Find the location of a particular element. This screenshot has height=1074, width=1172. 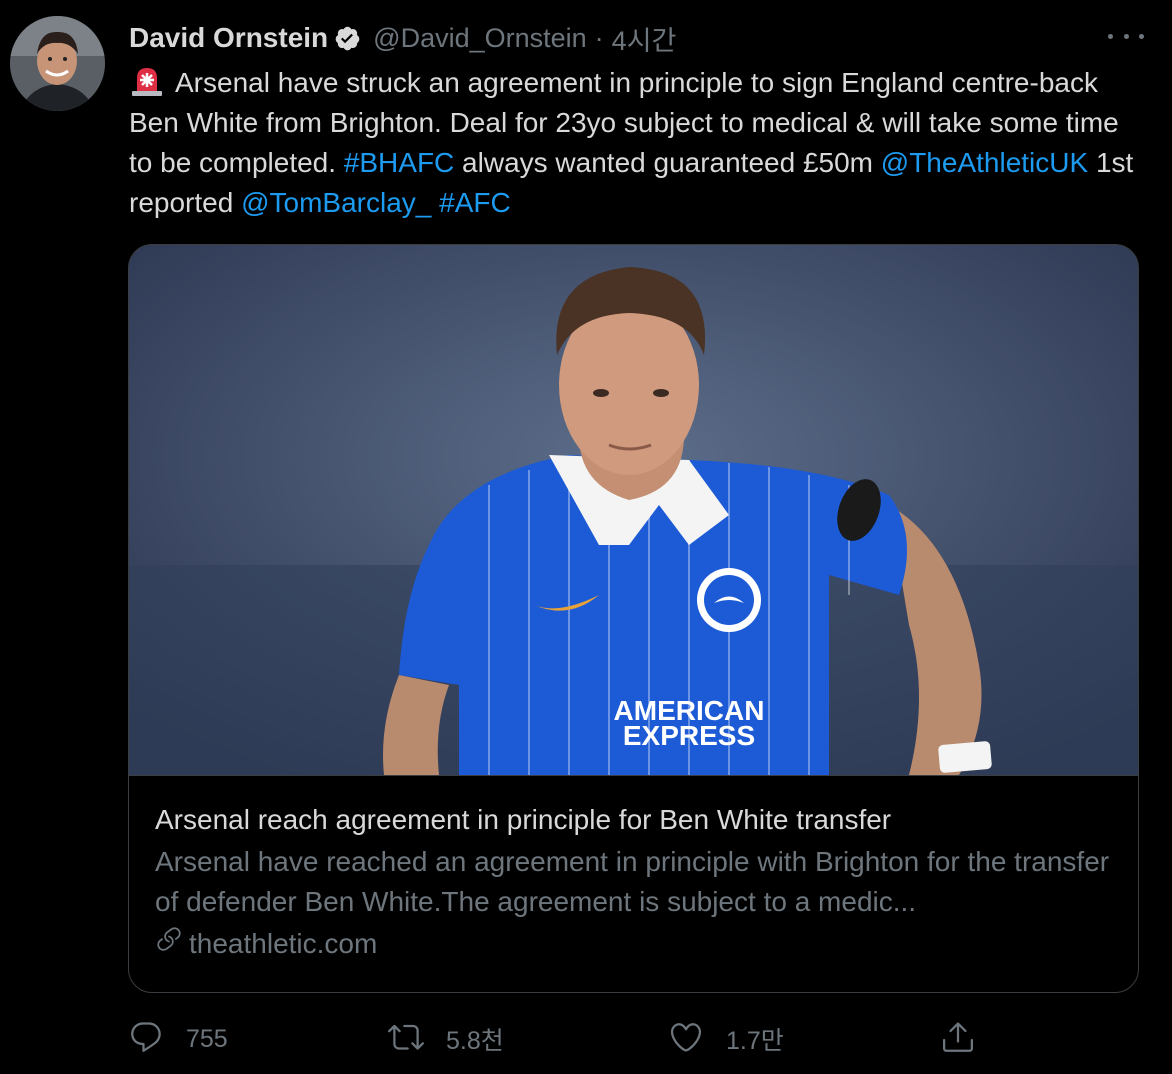

like-button: 1.7만 is located at coordinates (726, 1039).